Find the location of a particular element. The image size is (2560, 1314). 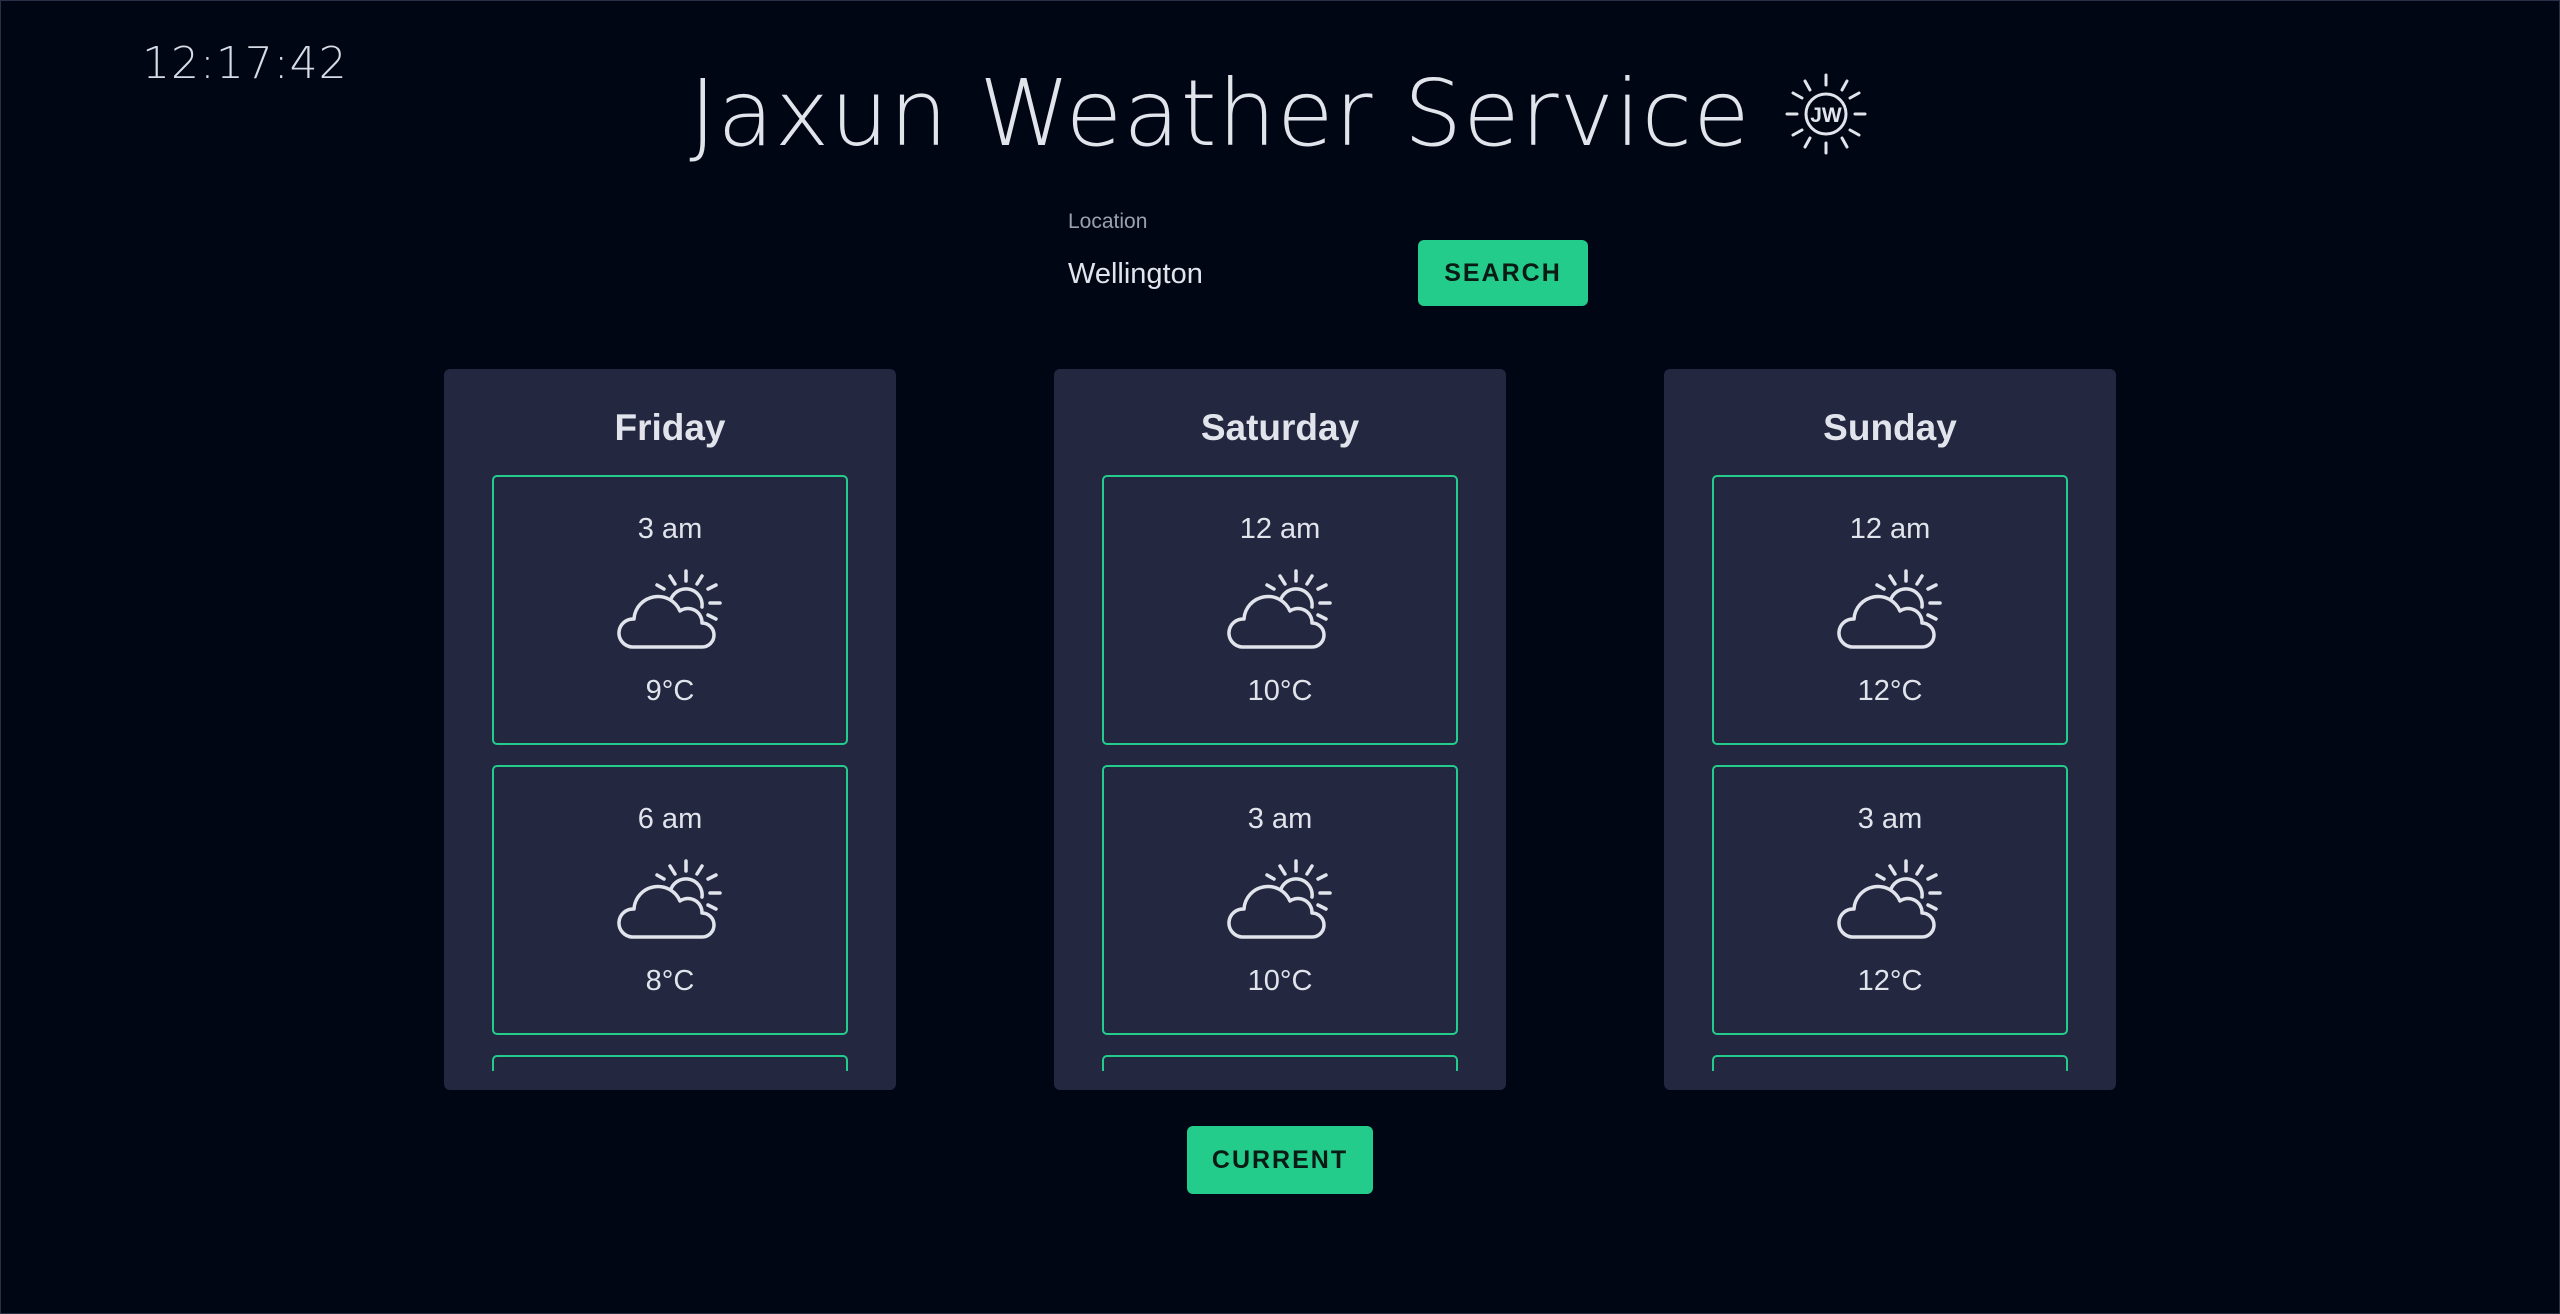

day-card-friday: Friday 3 am 9°C 6 am 8°C is located at coordinates (670, 729).